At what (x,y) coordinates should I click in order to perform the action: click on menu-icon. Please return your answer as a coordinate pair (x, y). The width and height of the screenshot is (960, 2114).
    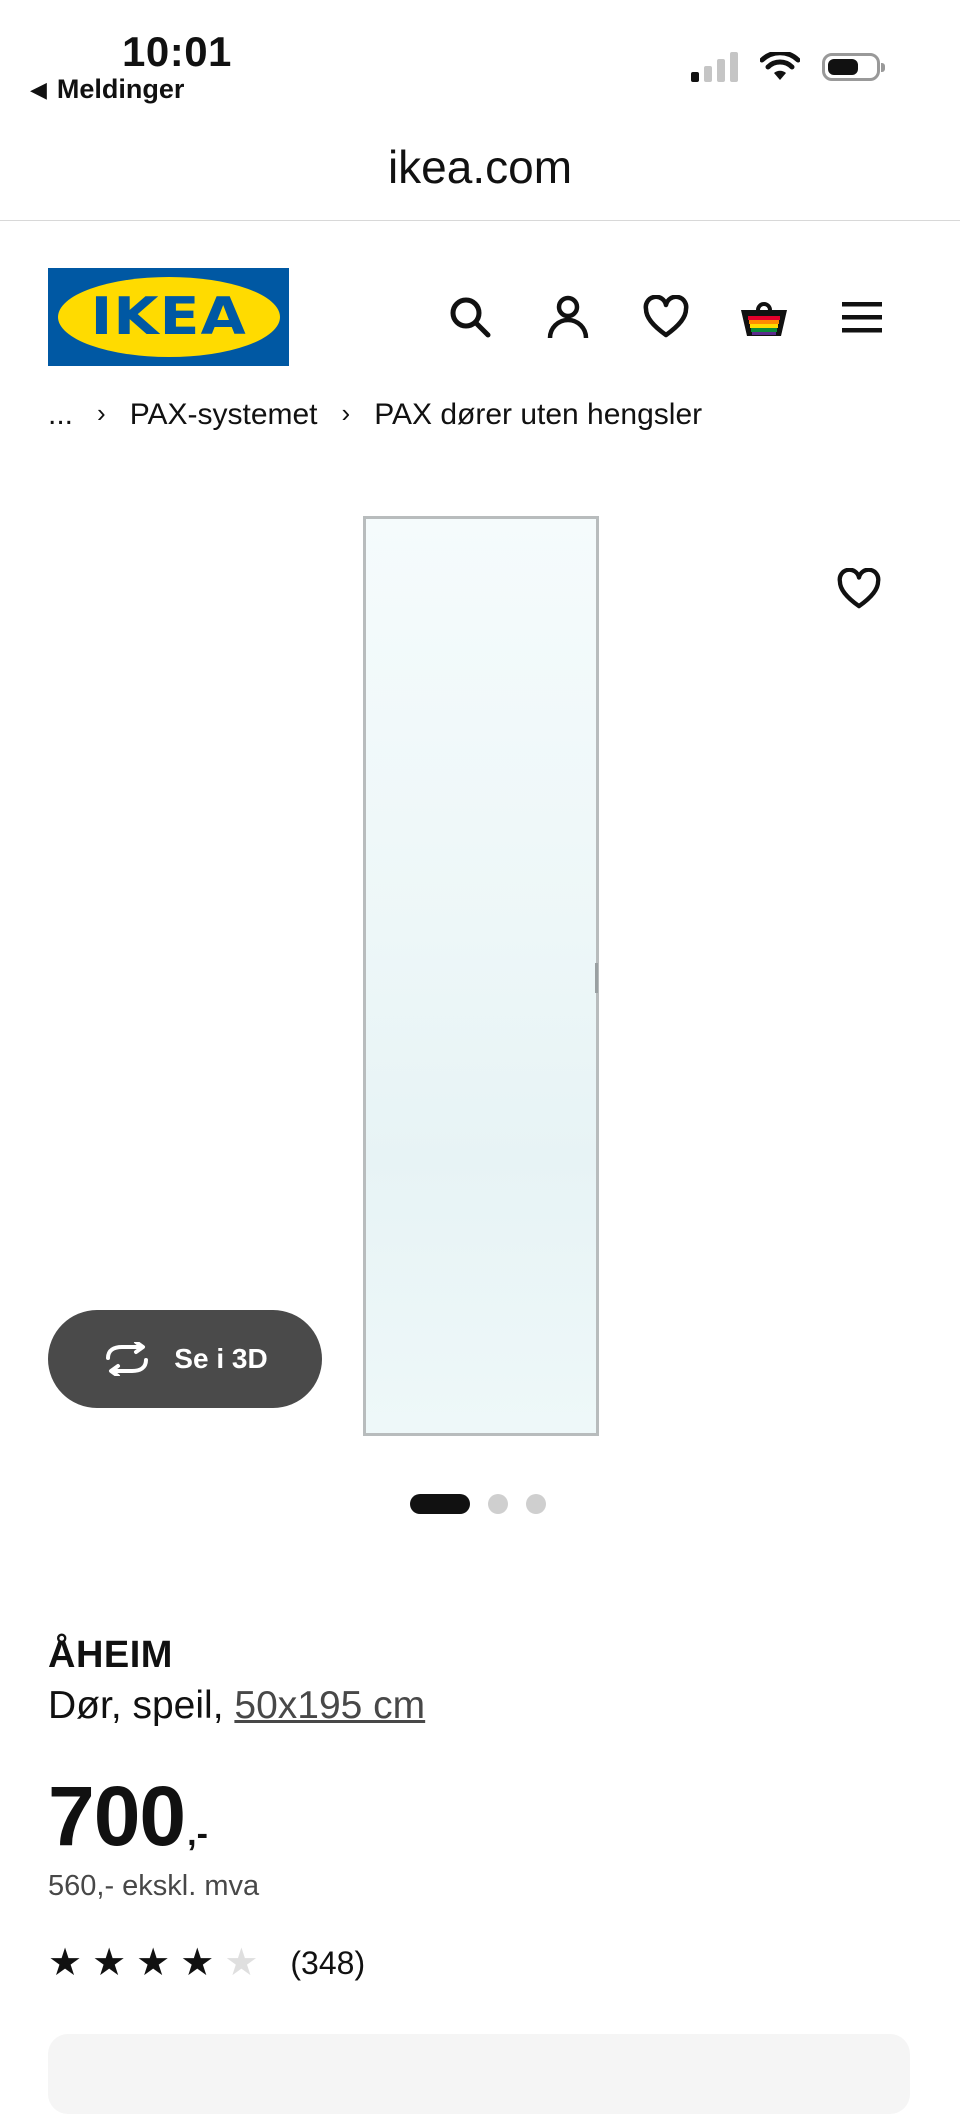
    Looking at the image, I should click on (862, 317).